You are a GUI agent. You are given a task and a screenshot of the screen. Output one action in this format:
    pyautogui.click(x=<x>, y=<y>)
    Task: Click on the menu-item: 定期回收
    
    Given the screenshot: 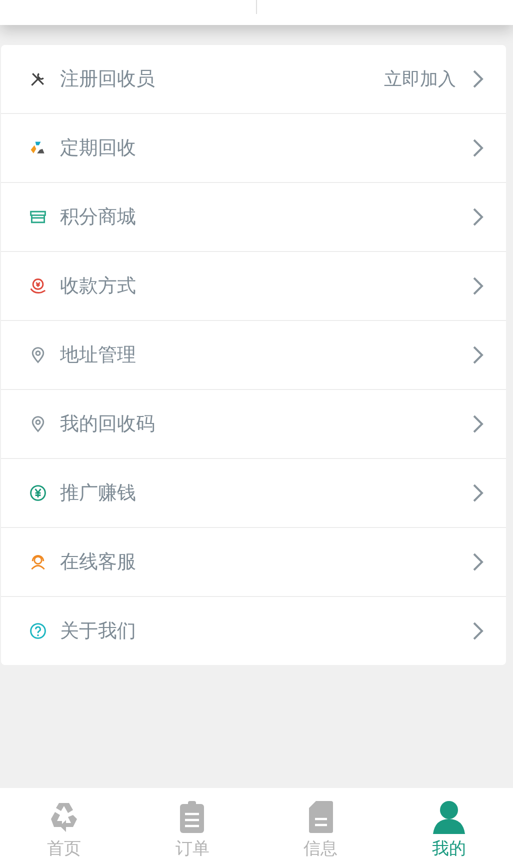 What is the action you would take?
    pyautogui.click(x=253, y=148)
    